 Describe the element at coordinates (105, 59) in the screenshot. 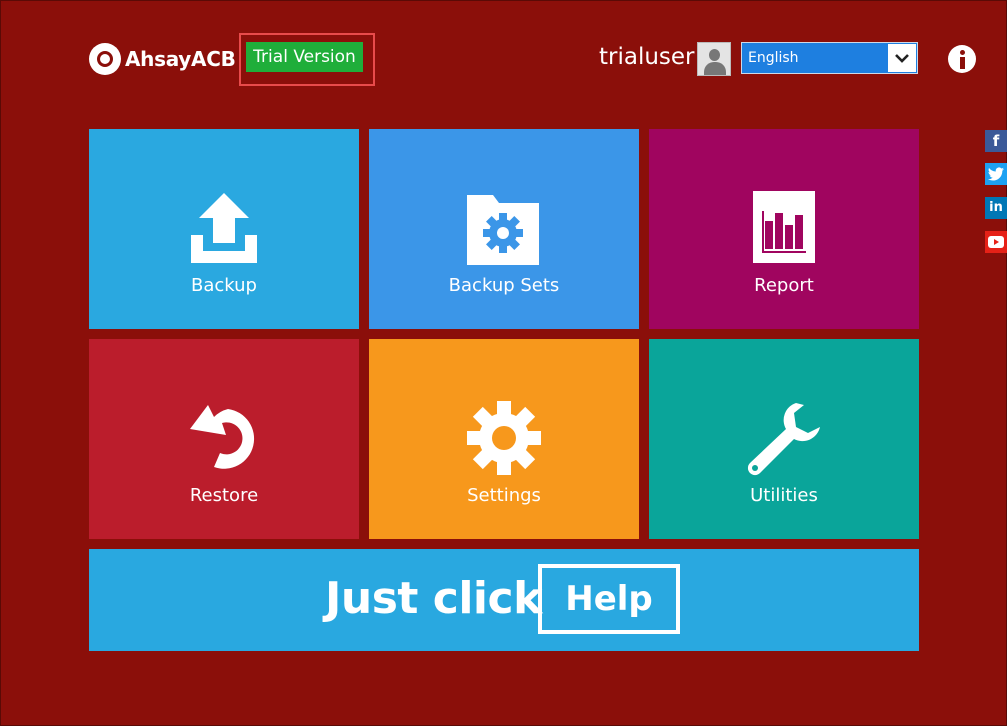

I see `logo-mark-icon` at that location.